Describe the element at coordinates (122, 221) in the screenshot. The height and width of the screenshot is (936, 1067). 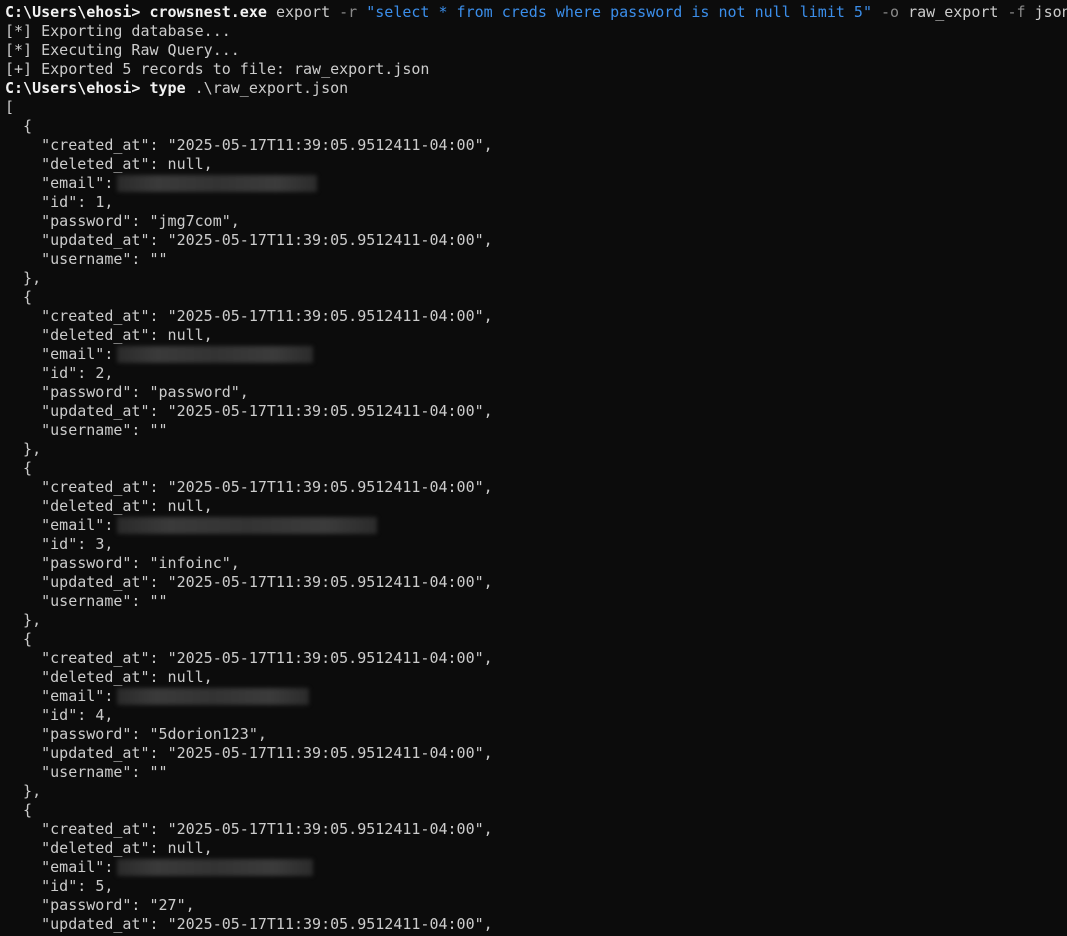
I see `field-password: "password": "jmg7com",` at that location.